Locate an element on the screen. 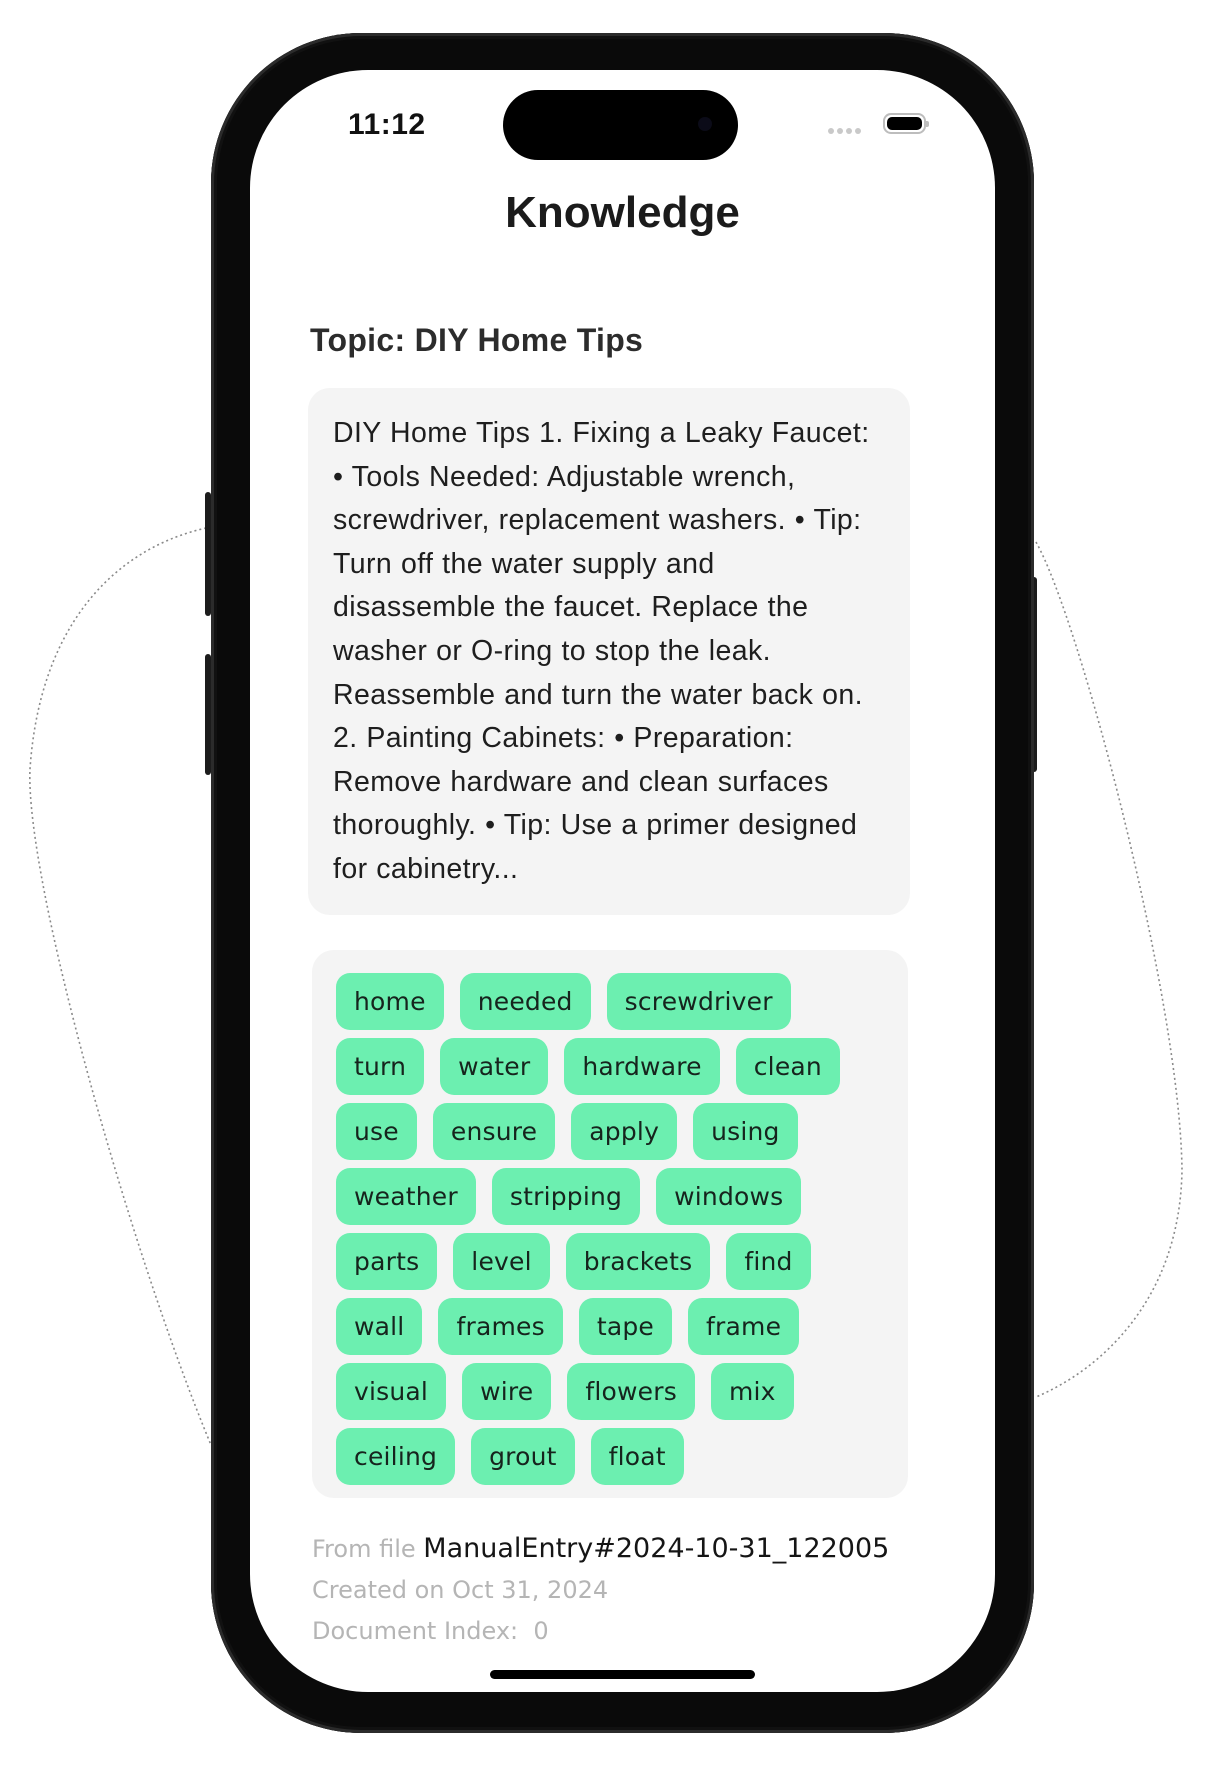 The height and width of the screenshot is (1775, 1214). document-index-label: Document Index: is located at coordinates (415, 1631).